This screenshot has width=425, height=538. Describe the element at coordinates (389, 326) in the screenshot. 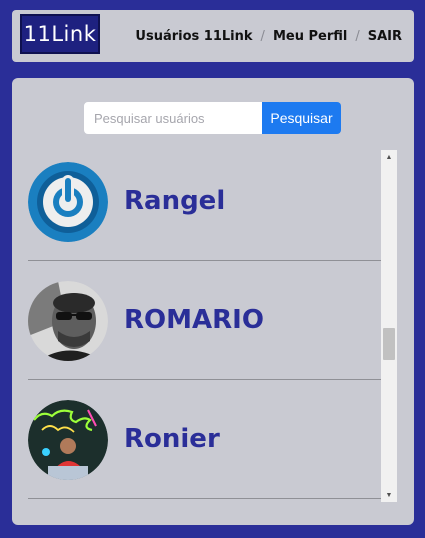

I see `scrollbar: ▲ ▼` at that location.